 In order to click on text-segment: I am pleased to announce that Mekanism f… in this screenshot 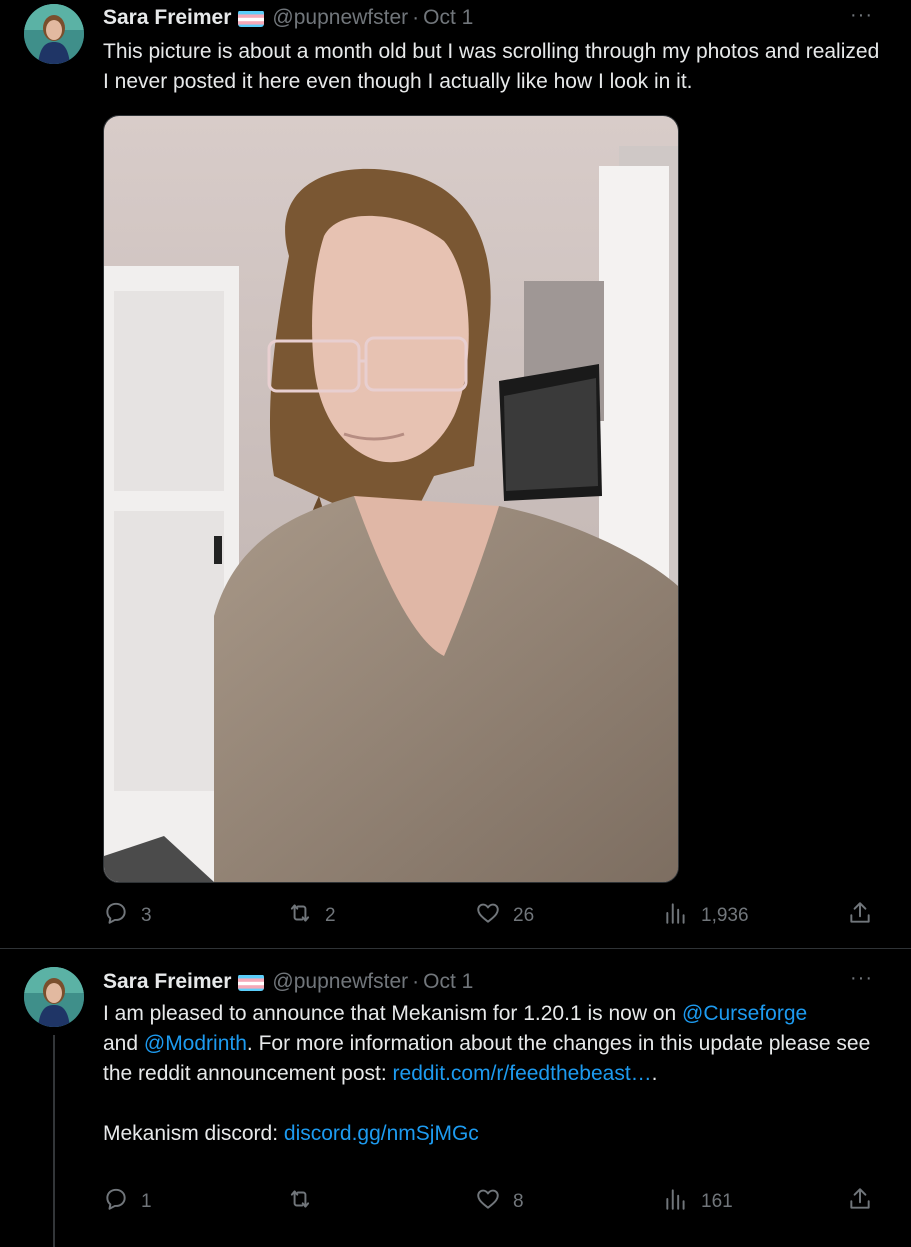, I will do `click(393, 1013)`.